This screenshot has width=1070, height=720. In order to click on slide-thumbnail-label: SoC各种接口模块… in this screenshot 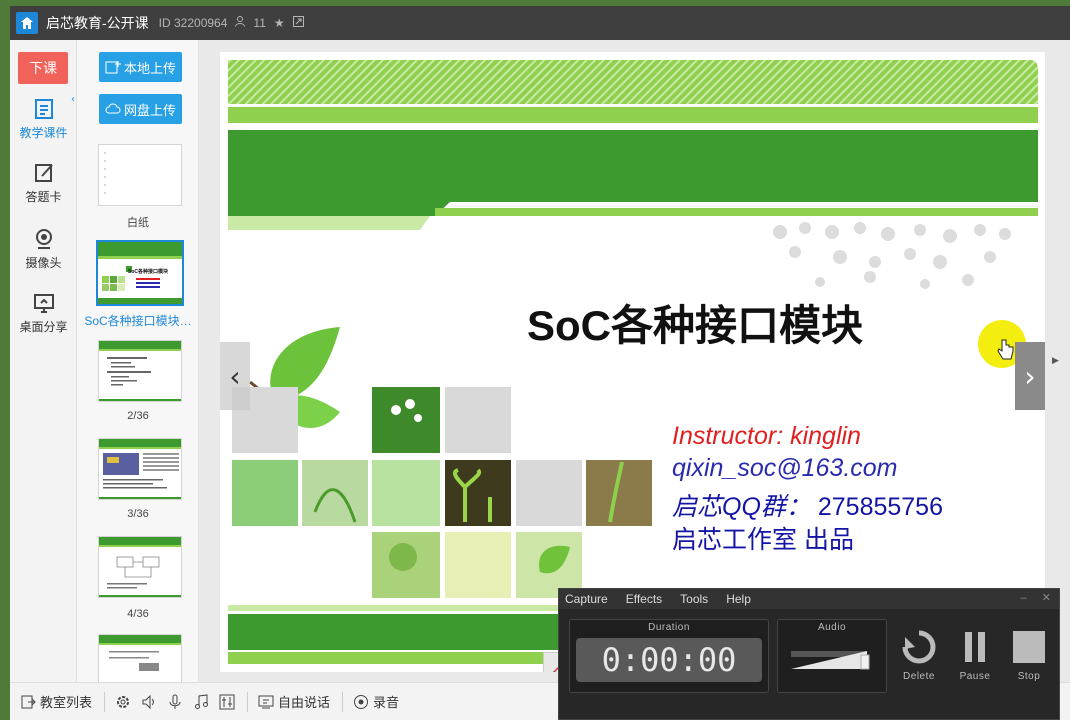, I will do `click(138, 321)`.